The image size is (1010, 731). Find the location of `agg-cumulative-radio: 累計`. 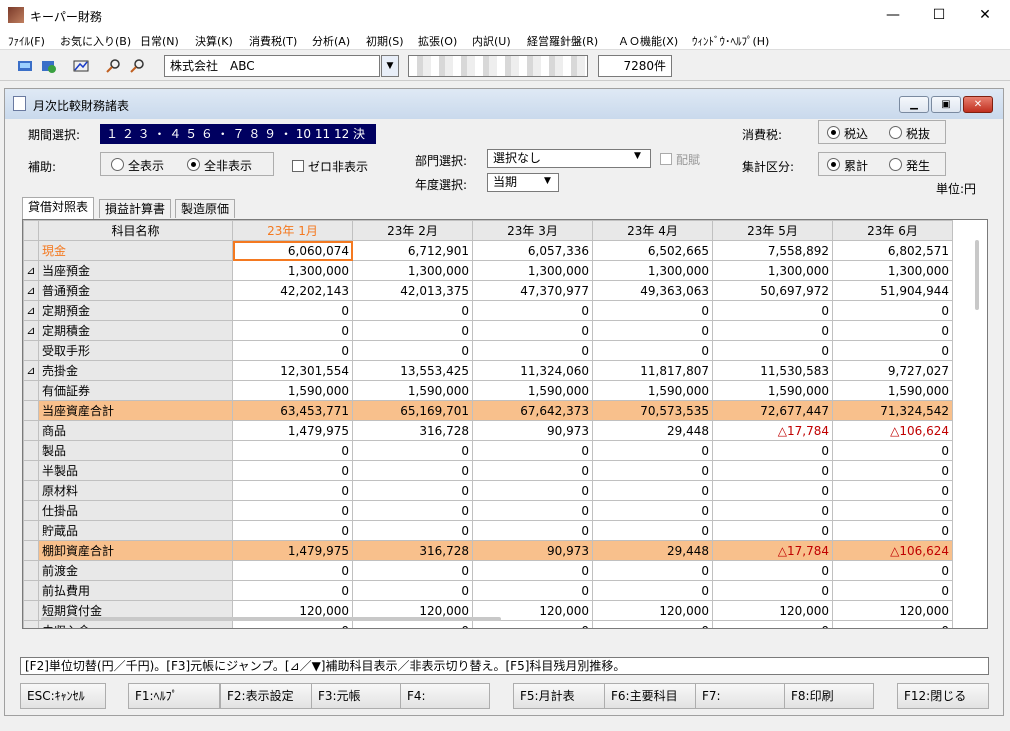

agg-cumulative-radio: 累計 is located at coordinates (847, 165).